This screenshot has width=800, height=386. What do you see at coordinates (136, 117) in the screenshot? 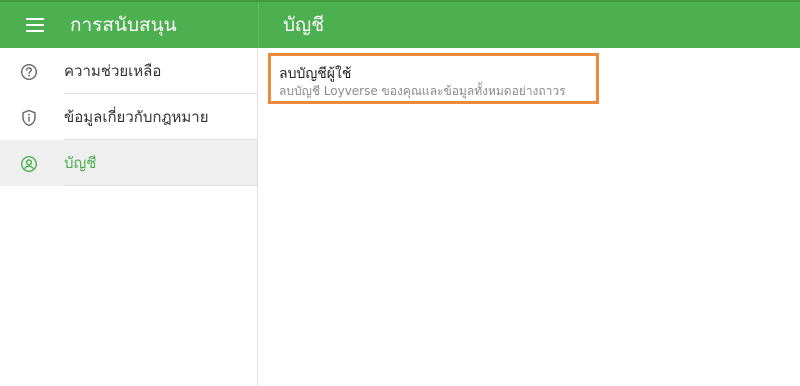
I see `sidebar-item-label: ข้อมูลเกี่ยวกับกฎหมาย` at bounding box center [136, 117].